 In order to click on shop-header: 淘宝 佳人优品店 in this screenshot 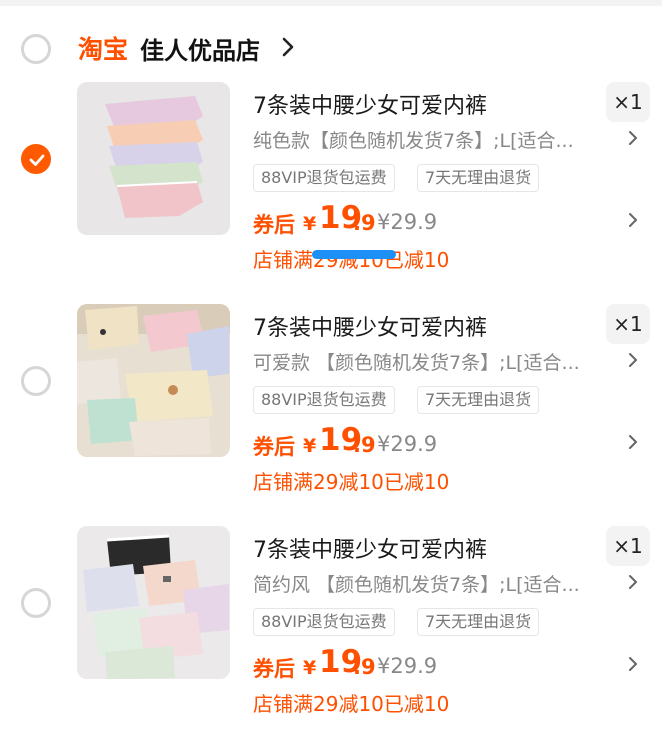, I will do `click(331, 44)`.